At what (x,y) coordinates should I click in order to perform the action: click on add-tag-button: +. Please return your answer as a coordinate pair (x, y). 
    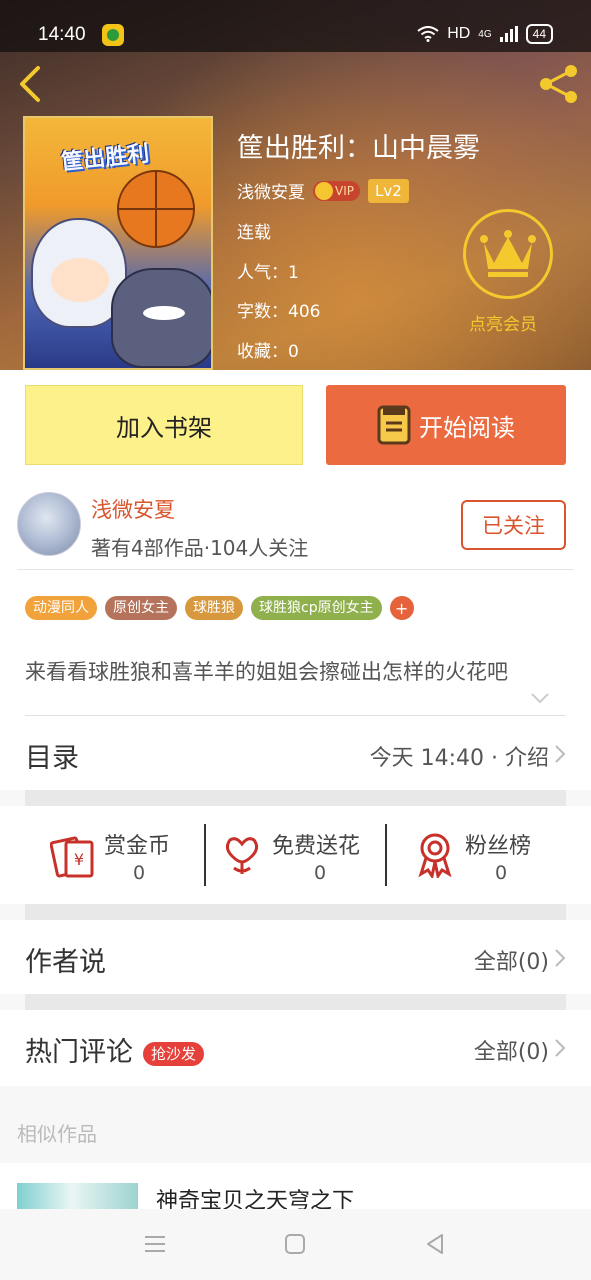
    Looking at the image, I should click on (401, 608).